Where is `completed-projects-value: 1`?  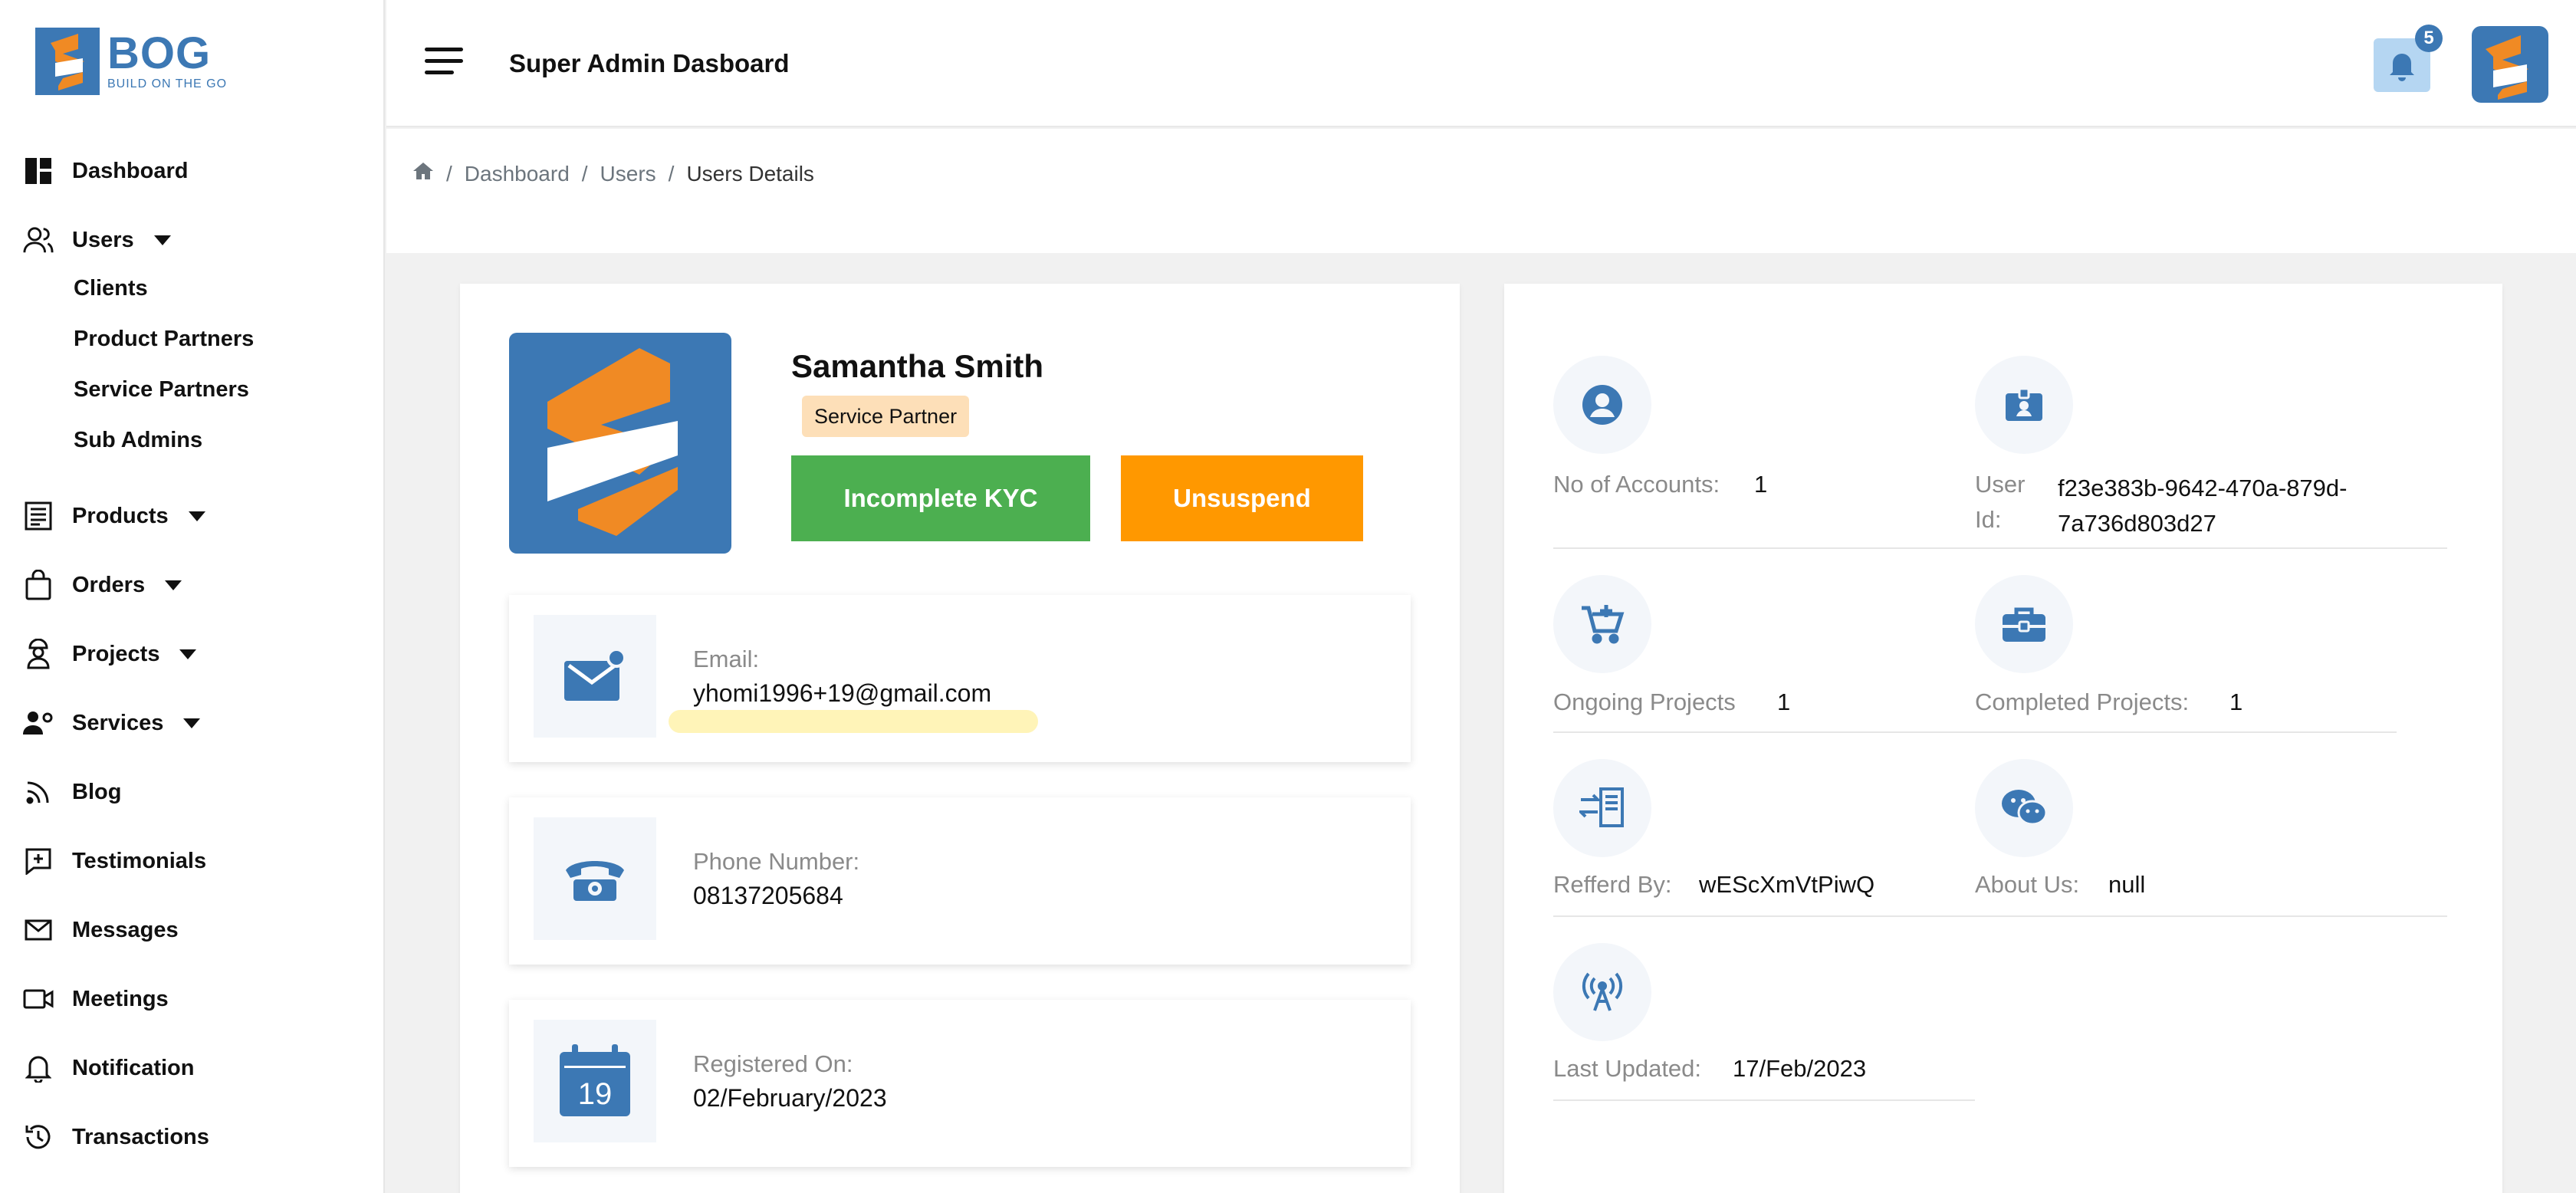
completed-projects-value: 1 is located at coordinates (2236, 702).